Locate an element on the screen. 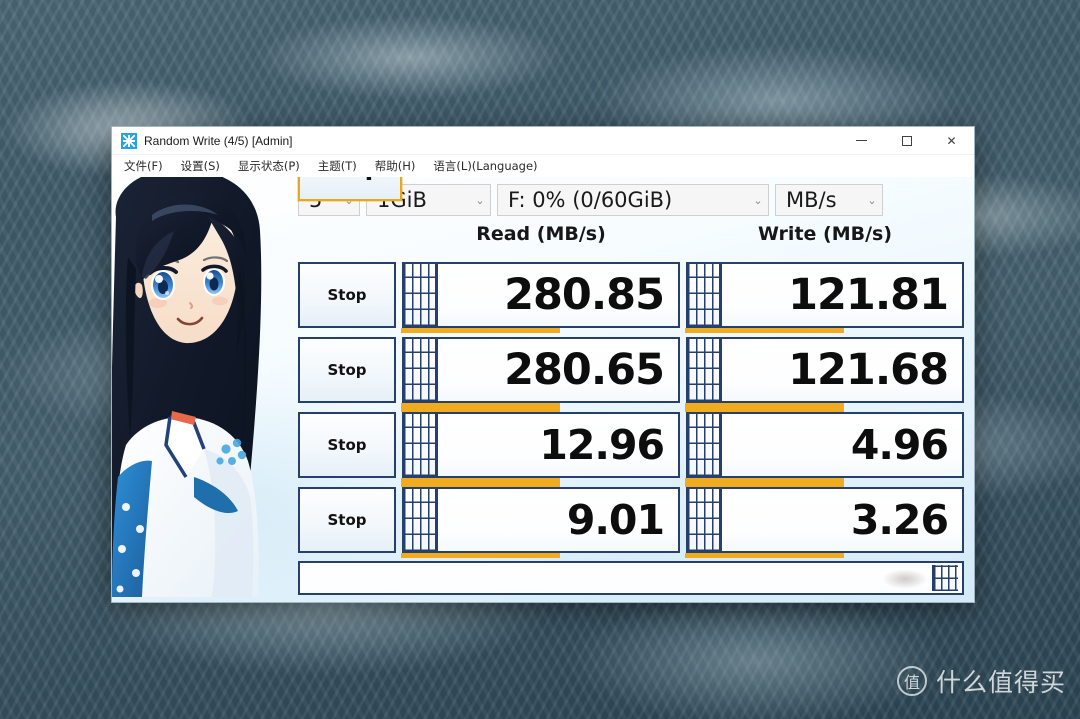 Image resolution: width=1080 pixels, height=719 pixels. target-drive-dropdown: F: 0% (0/60GiB) ⌄ is located at coordinates (633, 200).